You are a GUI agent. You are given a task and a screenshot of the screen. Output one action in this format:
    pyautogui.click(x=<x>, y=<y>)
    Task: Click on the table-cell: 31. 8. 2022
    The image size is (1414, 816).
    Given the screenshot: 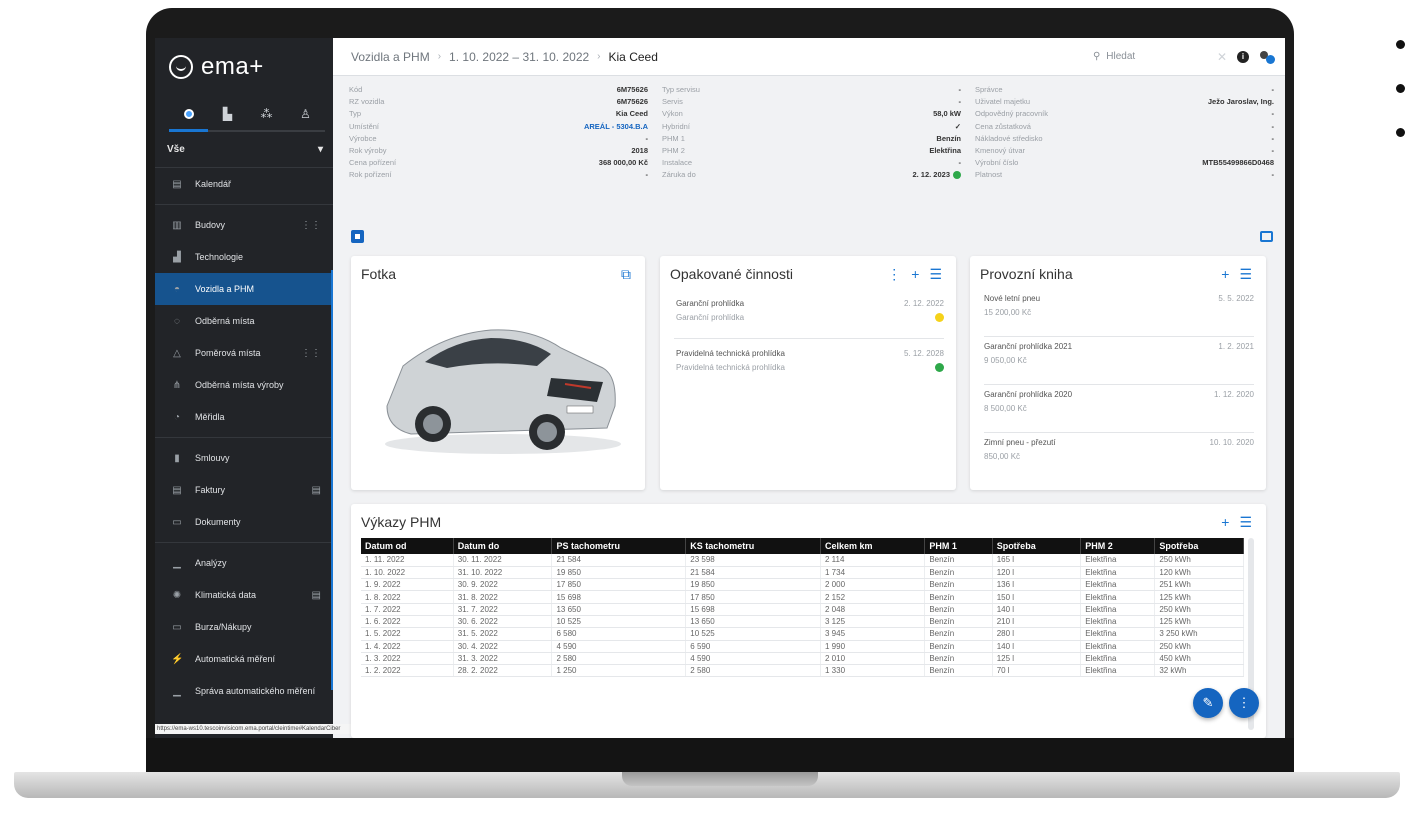 What is the action you would take?
    pyautogui.click(x=503, y=597)
    